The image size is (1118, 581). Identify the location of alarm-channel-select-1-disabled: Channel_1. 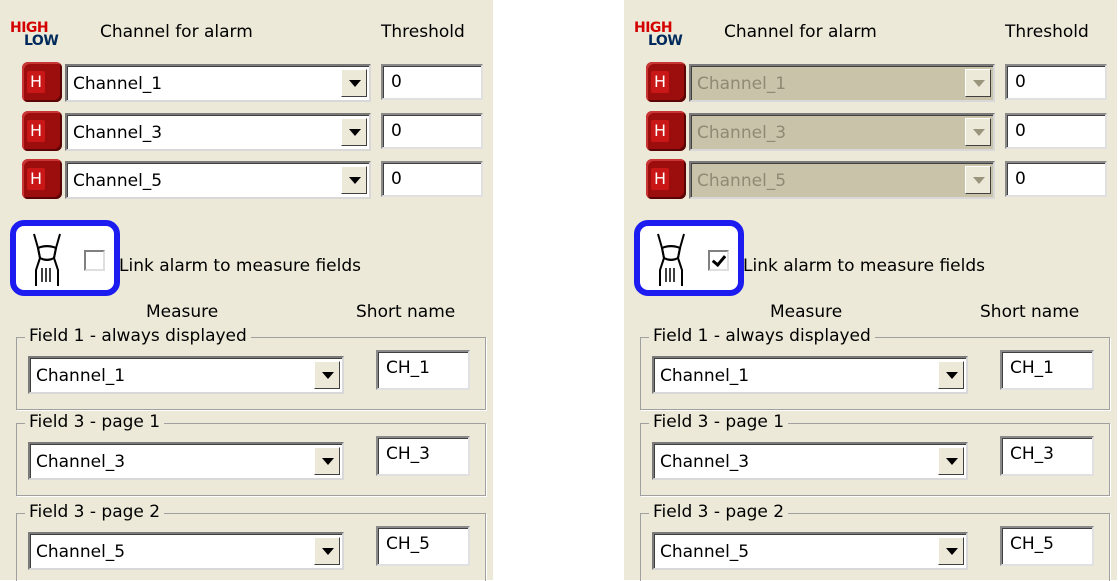
(842, 83).